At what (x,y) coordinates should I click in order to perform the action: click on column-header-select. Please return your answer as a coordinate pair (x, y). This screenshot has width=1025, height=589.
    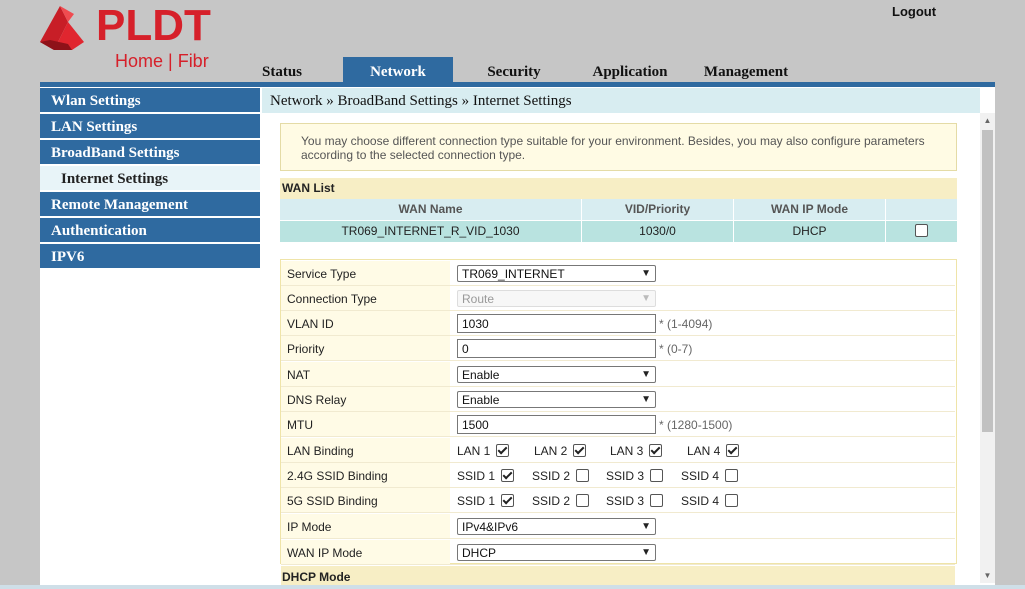
    Looking at the image, I should click on (921, 209).